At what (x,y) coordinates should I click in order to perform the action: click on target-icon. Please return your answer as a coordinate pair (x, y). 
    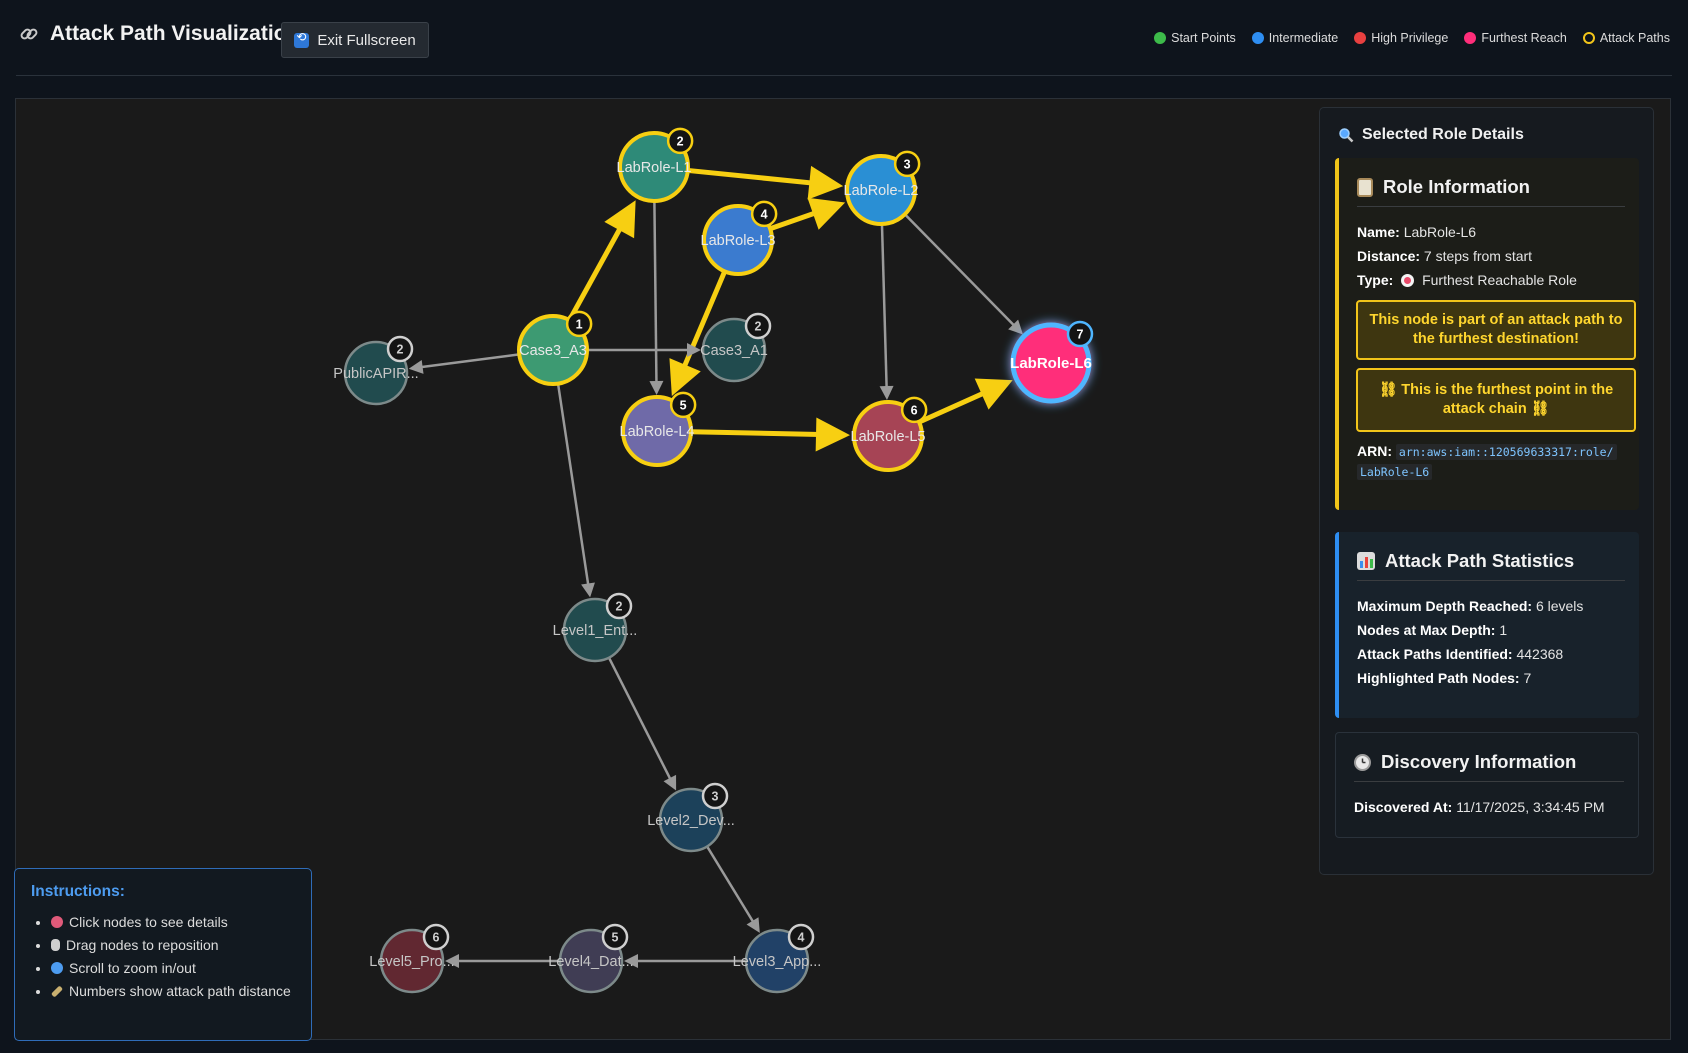
    Looking at the image, I should click on (1408, 280).